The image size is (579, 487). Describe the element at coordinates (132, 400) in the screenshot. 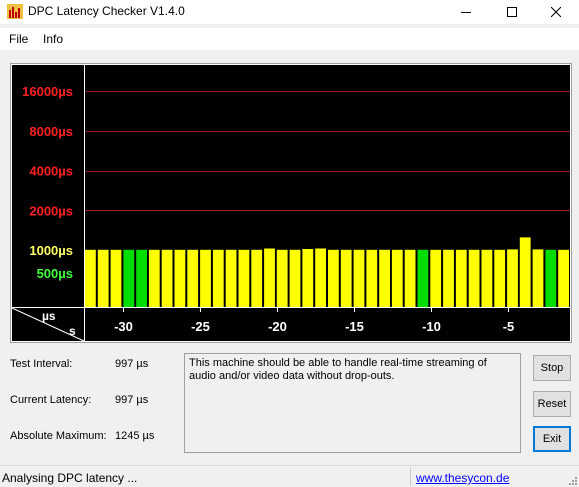

I see `current-latency-value: 997 µs` at that location.